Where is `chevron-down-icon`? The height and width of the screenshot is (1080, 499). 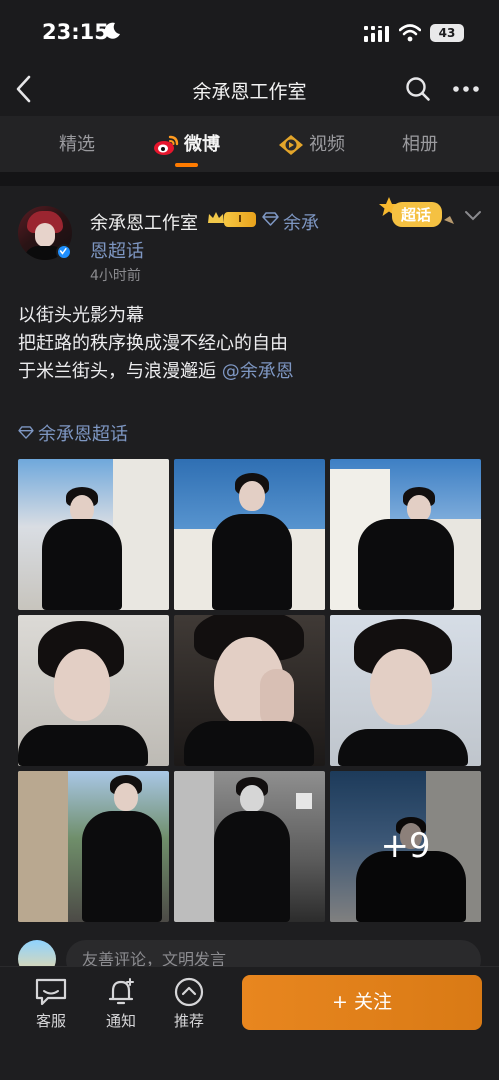
chevron-down-icon is located at coordinates (473, 216).